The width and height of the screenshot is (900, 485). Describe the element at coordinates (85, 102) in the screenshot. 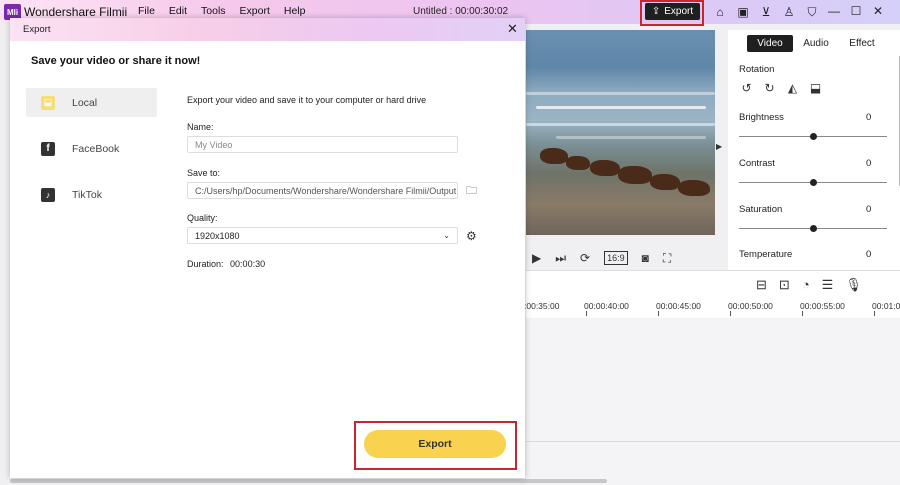

I see `destination-label: Local` at that location.